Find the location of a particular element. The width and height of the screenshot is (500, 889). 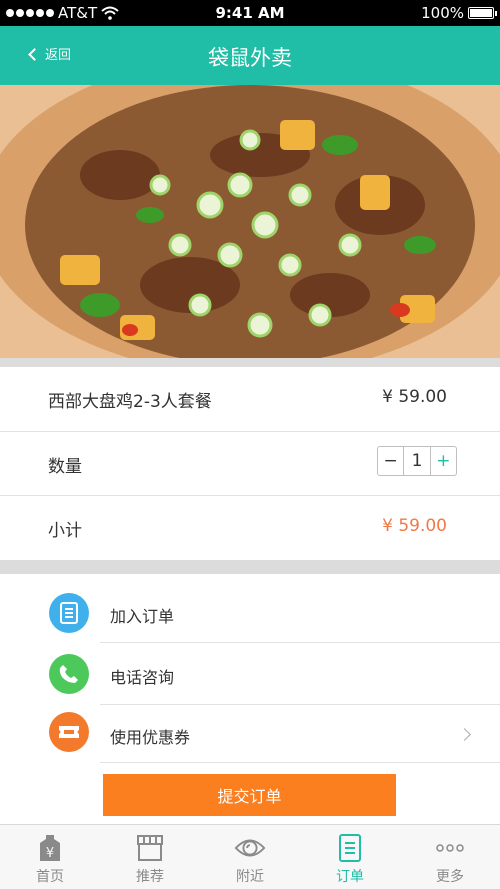

yen-tag-icon: ¥ is located at coordinates (50, 848).